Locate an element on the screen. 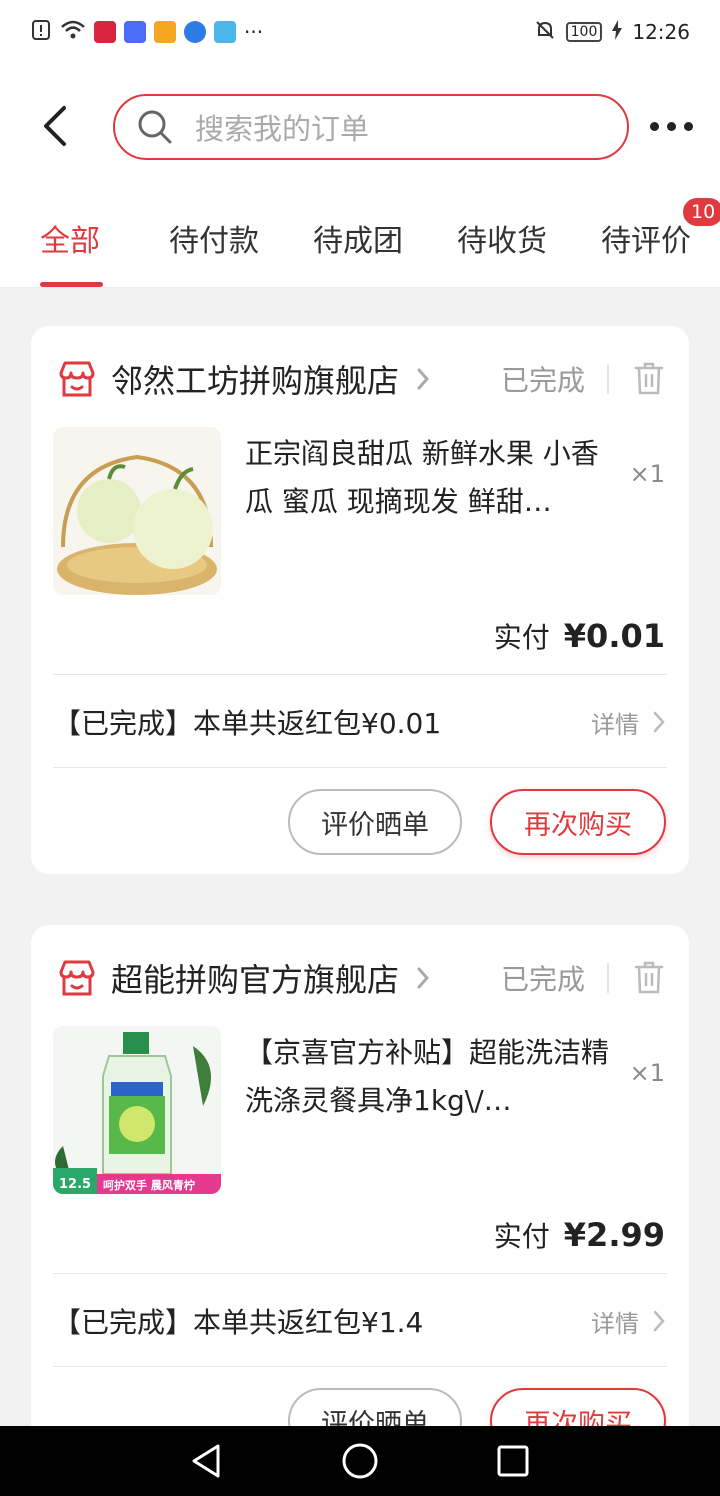  tab-pending-review: 待评价 is located at coordinates (646, 238).